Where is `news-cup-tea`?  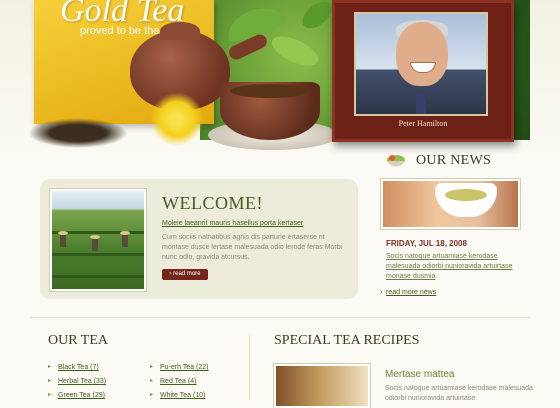
news-cup-tea is located at coordinates (466, 195).